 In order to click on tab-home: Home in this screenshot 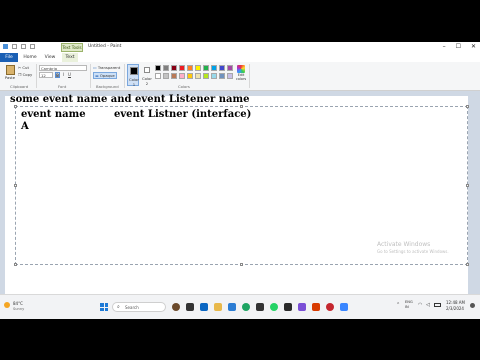, I will do `click(30, 57)`.